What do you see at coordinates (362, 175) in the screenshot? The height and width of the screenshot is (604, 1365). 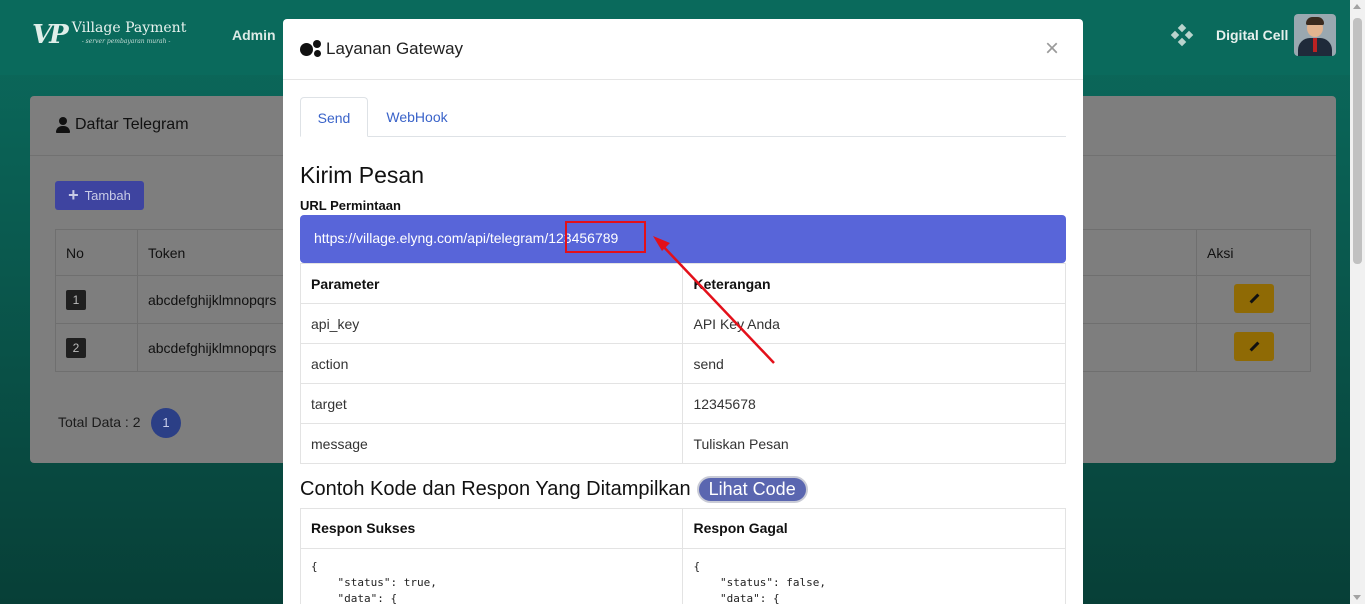 I see `send-heading: Kirim Pesan` at bounding box center [362, 175].